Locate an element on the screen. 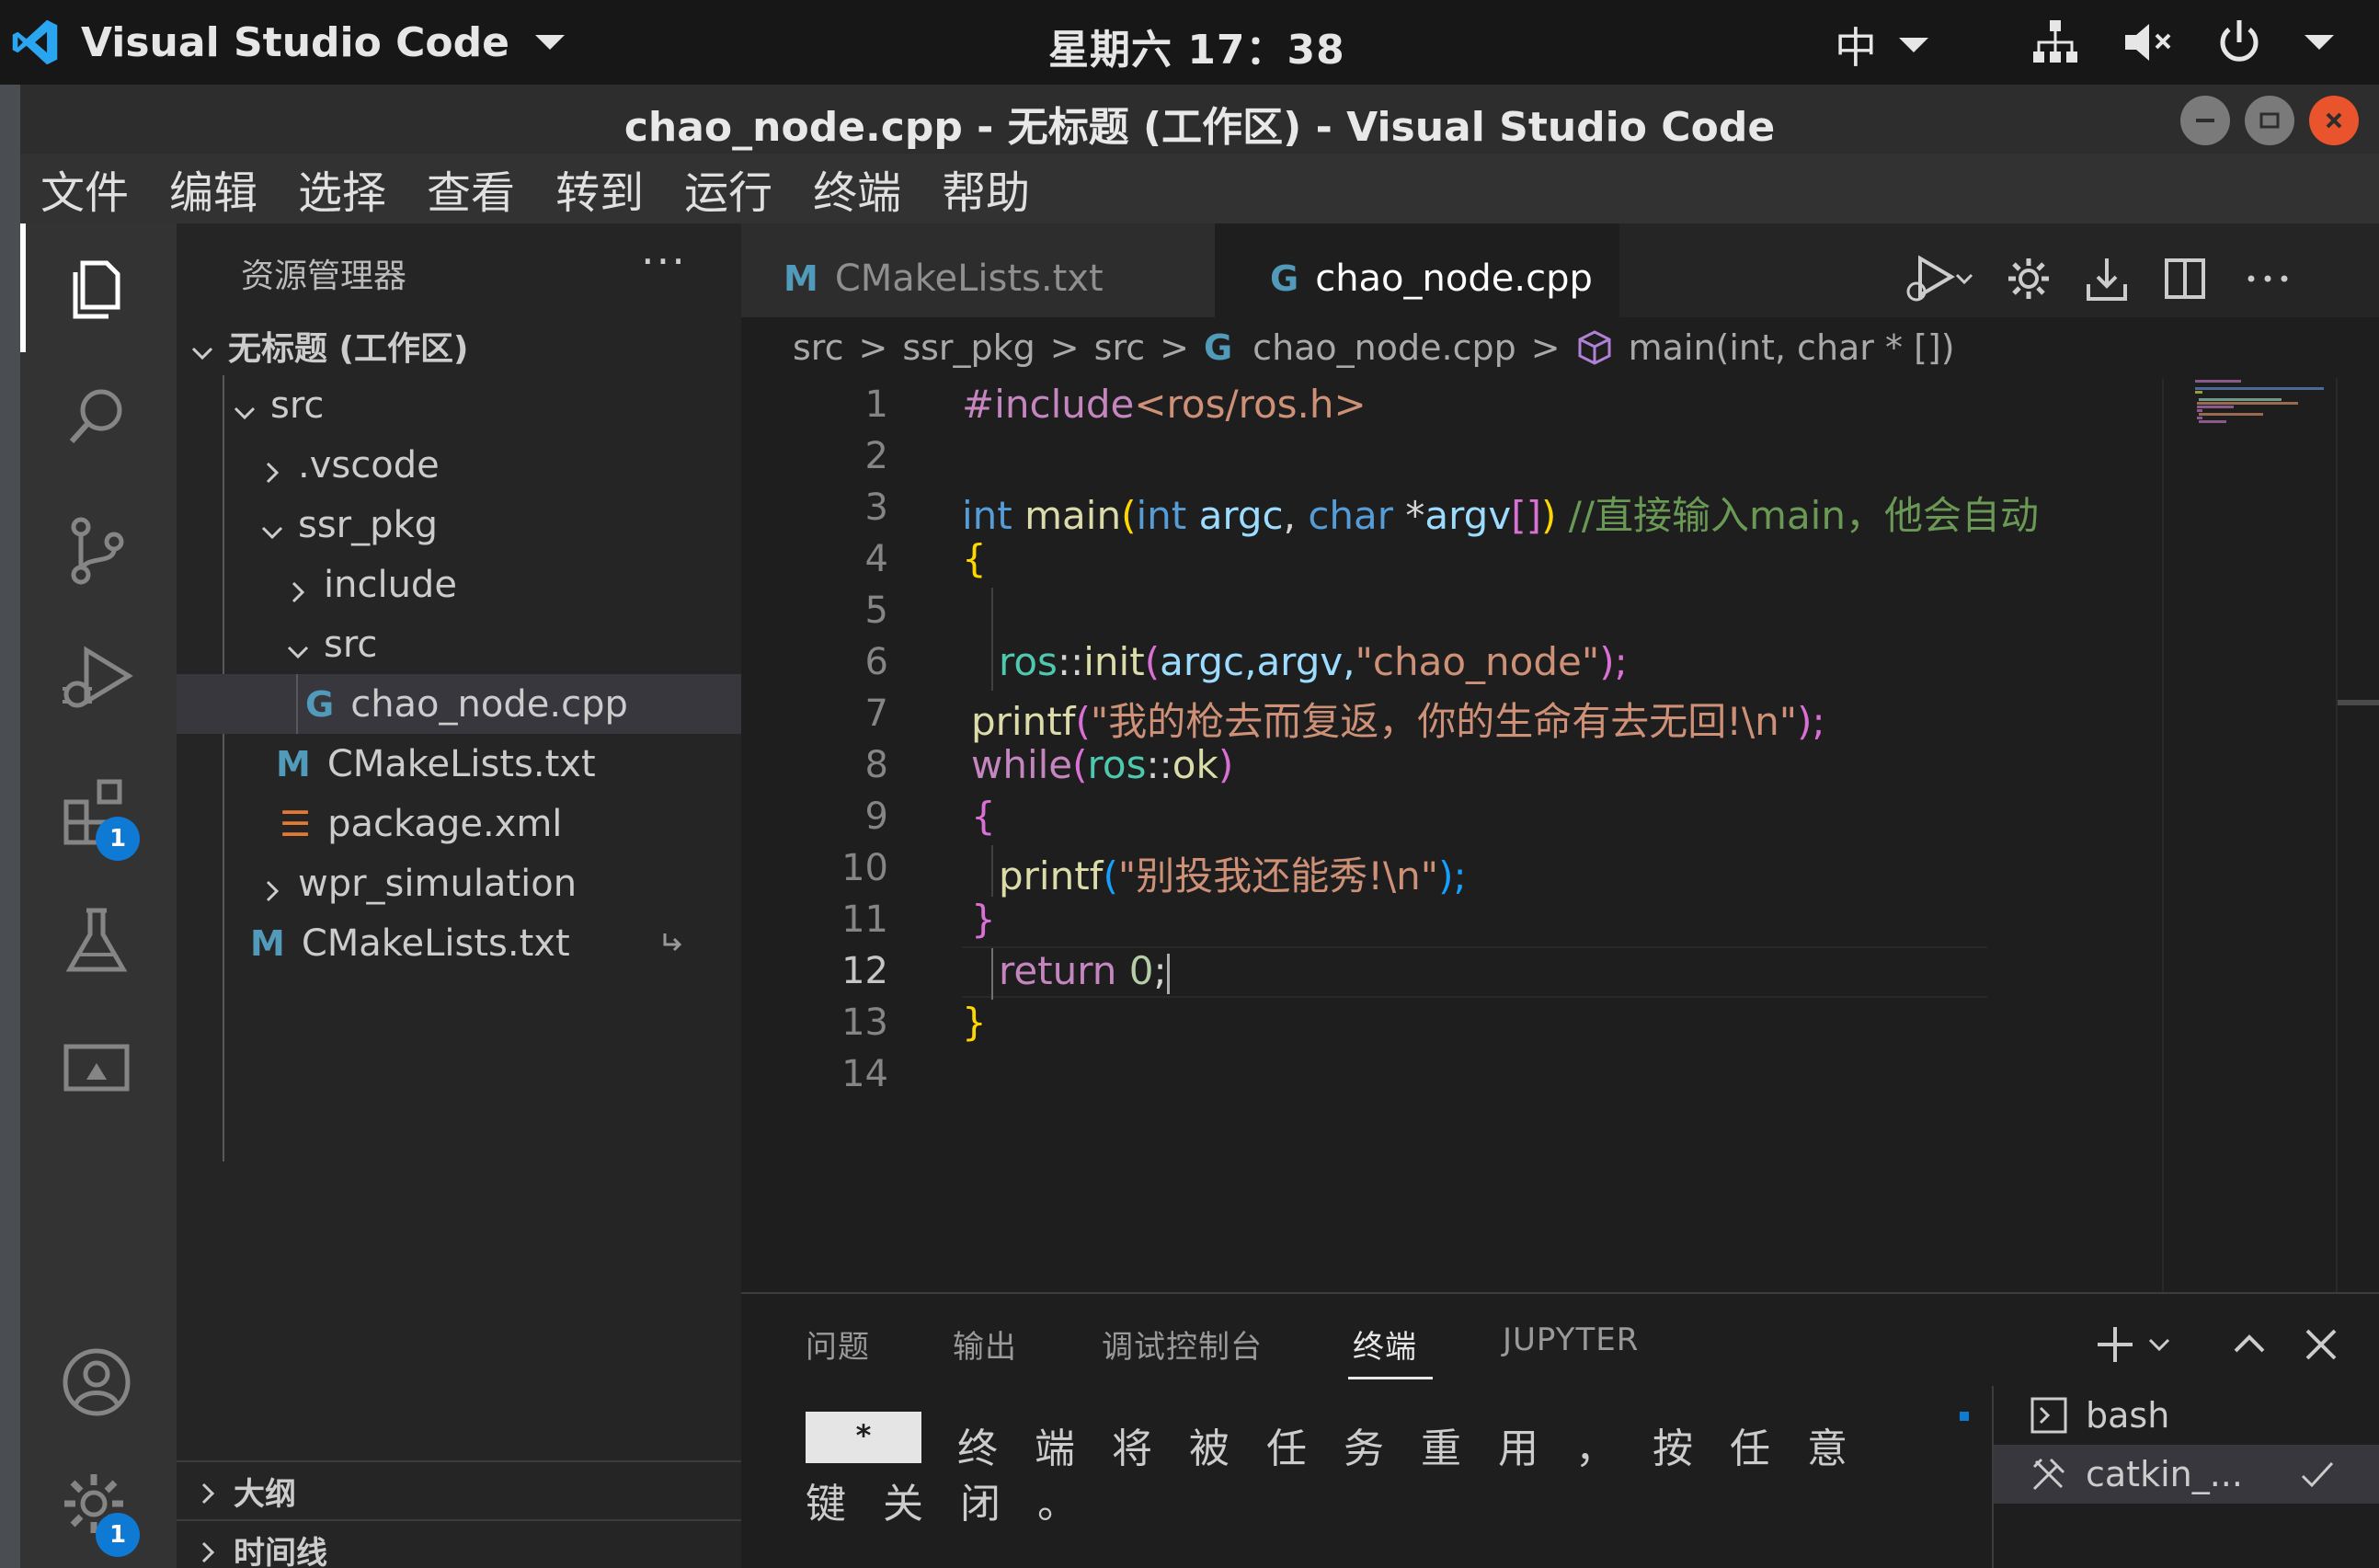 This screenshot has width=2379, height=1568. tree-item-label: chao_node.cpp is located at coordinates (489, 704).